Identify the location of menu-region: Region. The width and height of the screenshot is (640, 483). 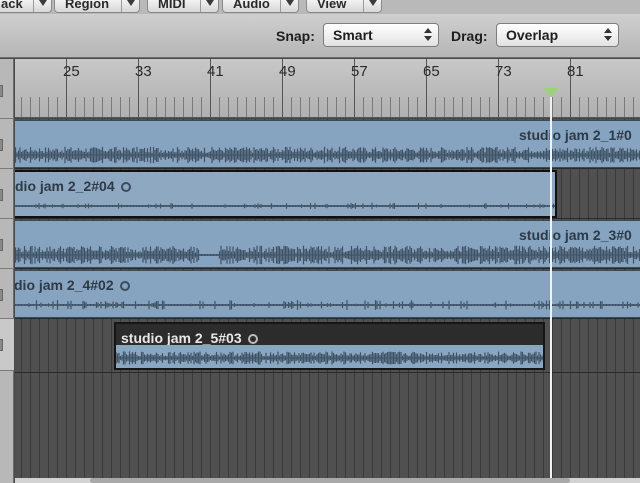
(97, 6).